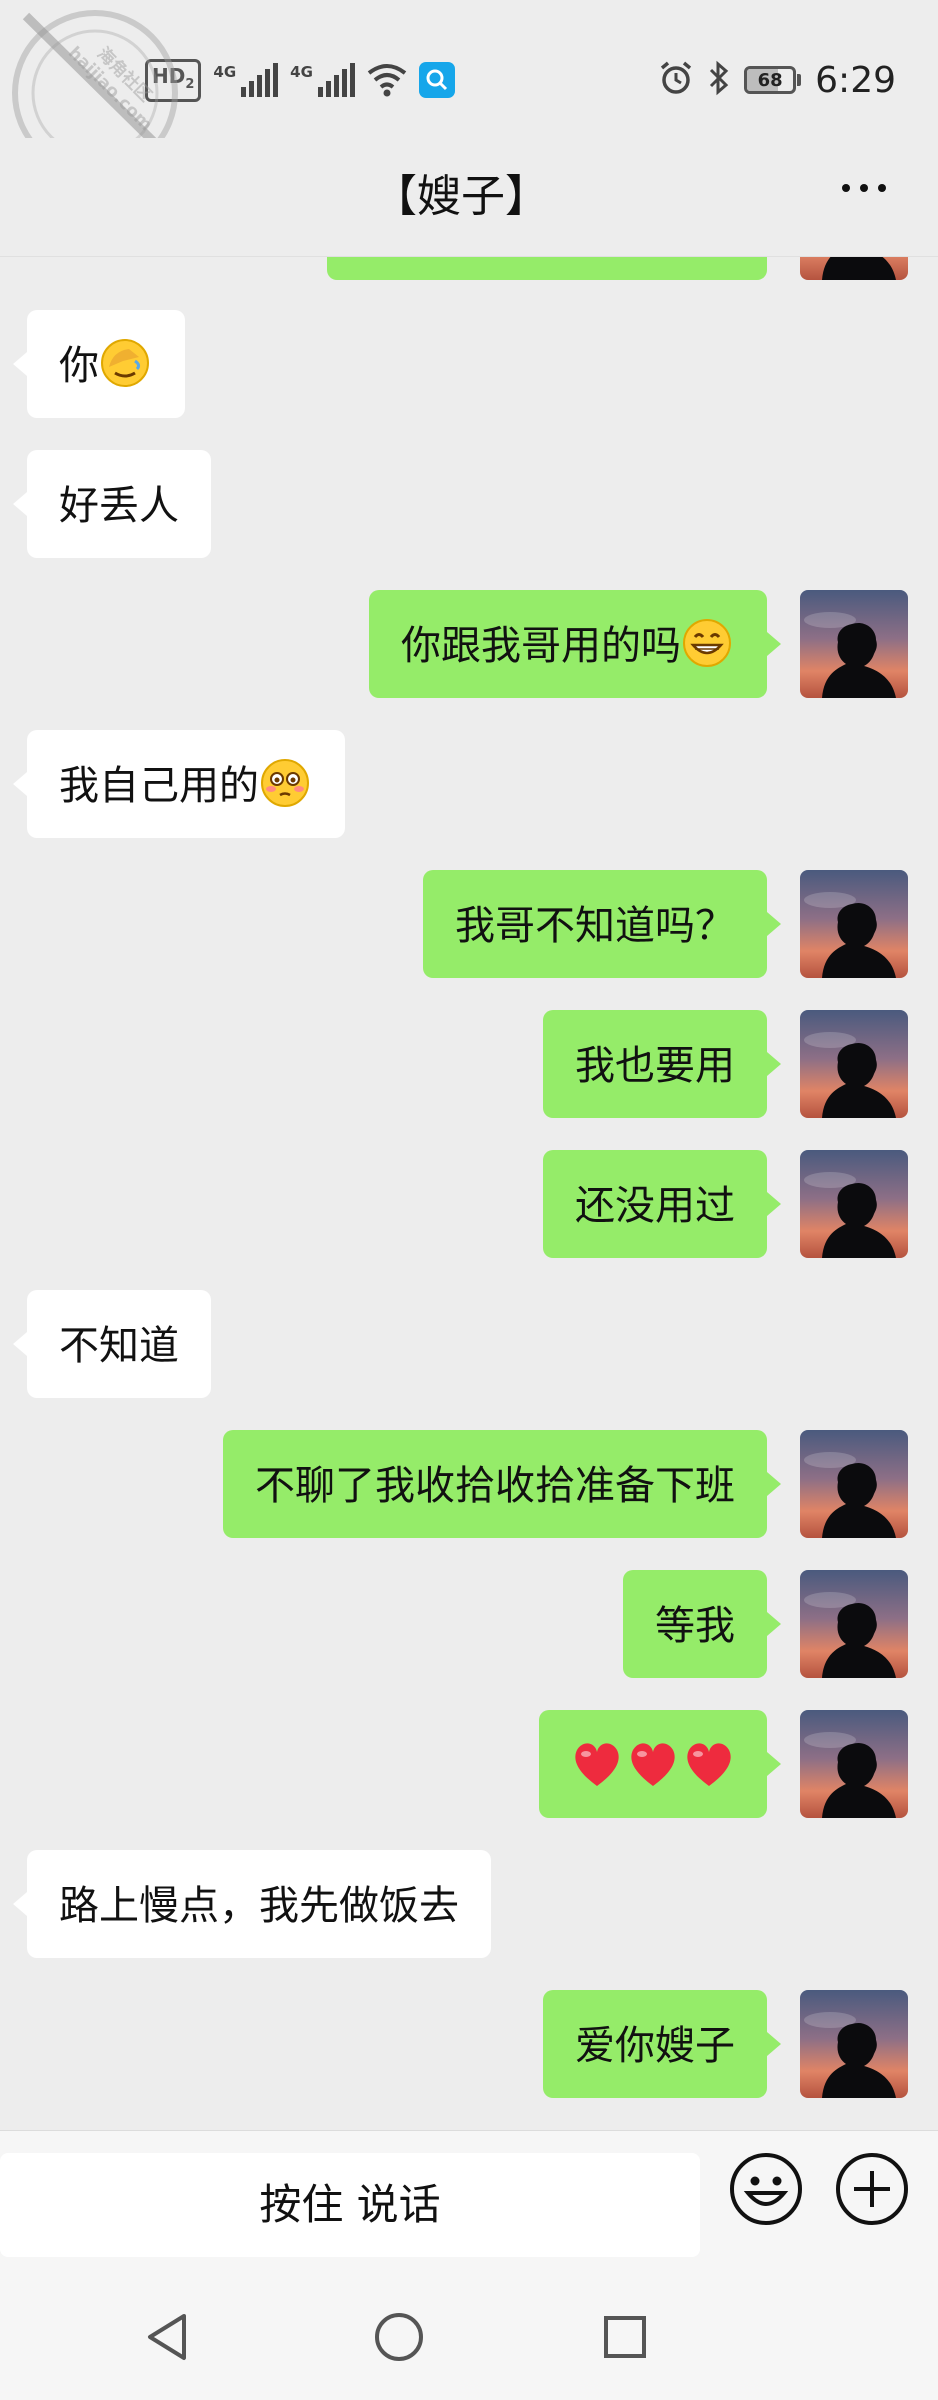 The width and height of the screenshot is (938, 2400). What do you see at coordinates (469, 78) in the screenshot?
I see `status-bar: HD2 4G 4G 68 6:29` at bounding box center [469, 78].